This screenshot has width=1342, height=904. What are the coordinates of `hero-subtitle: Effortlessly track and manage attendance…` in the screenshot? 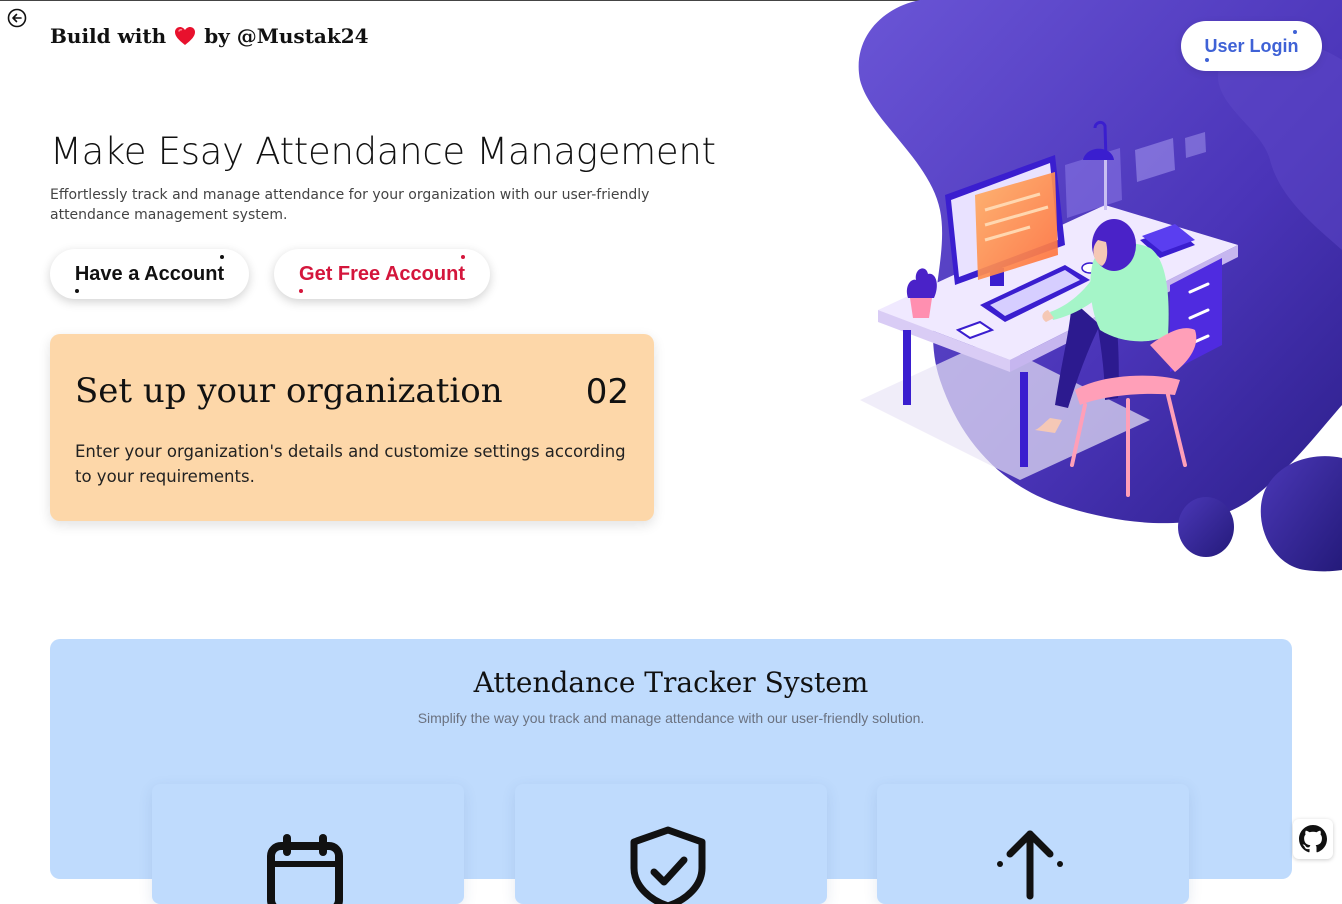 It's located at (350, 205).